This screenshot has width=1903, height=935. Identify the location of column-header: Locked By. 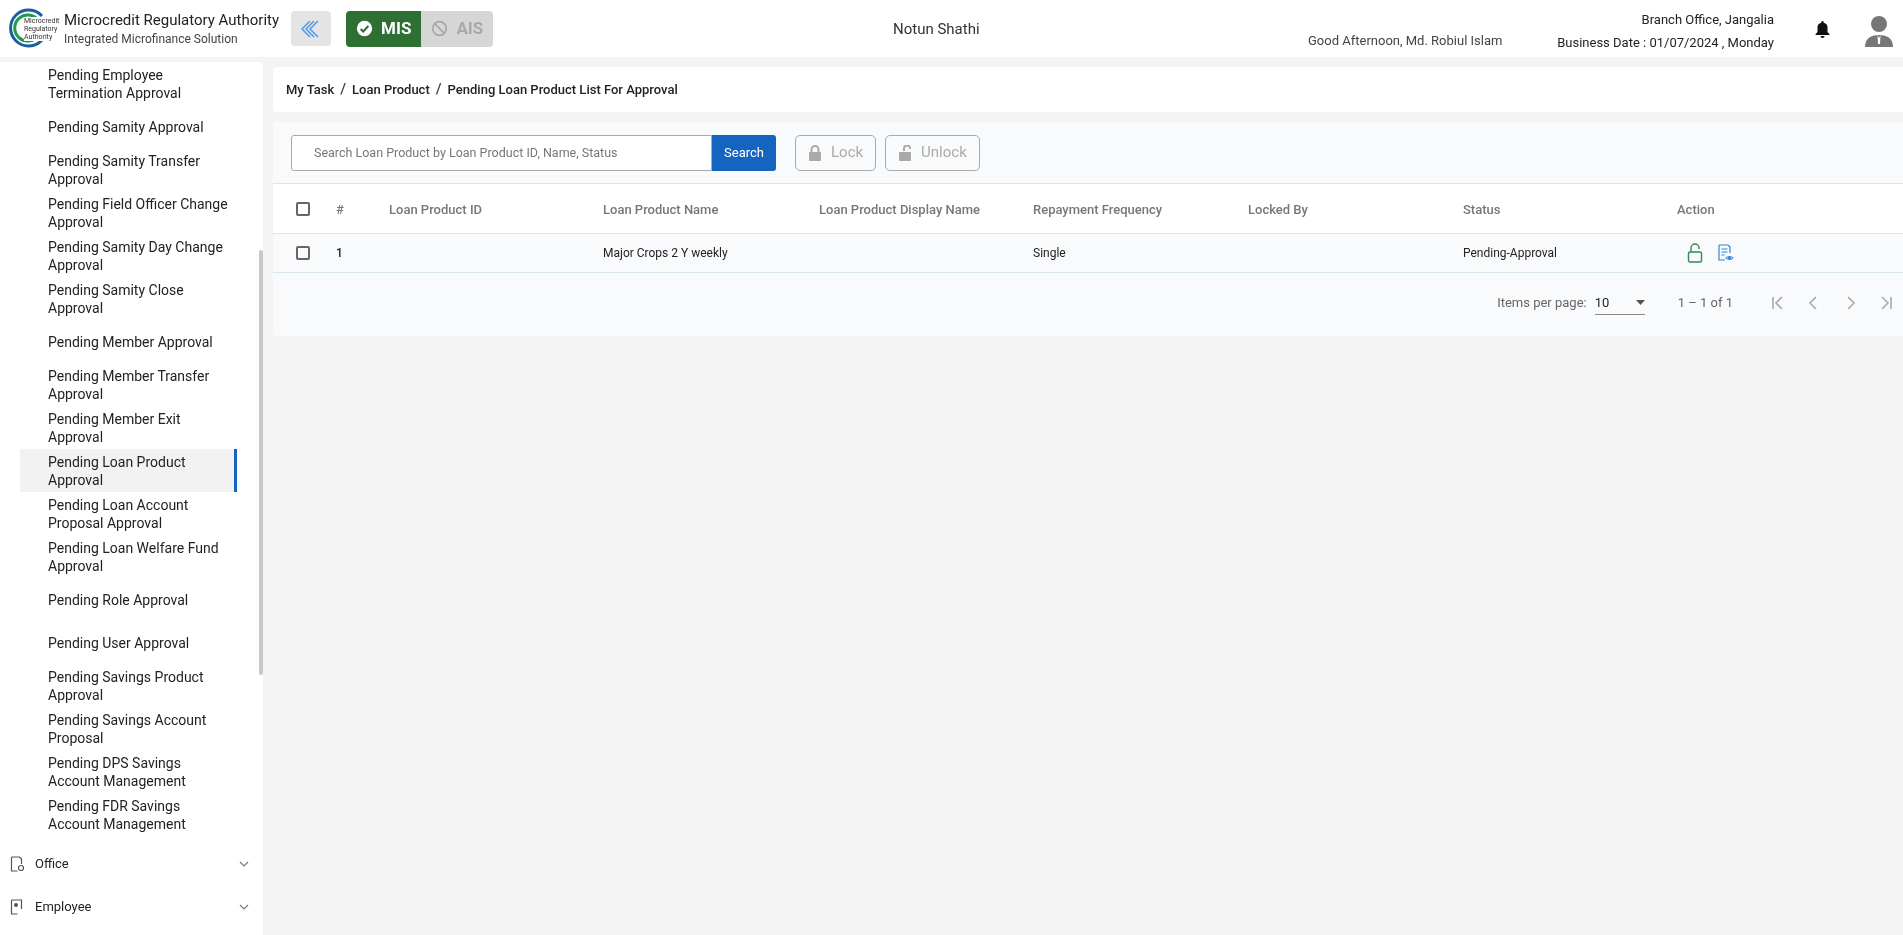
(1278, 209).